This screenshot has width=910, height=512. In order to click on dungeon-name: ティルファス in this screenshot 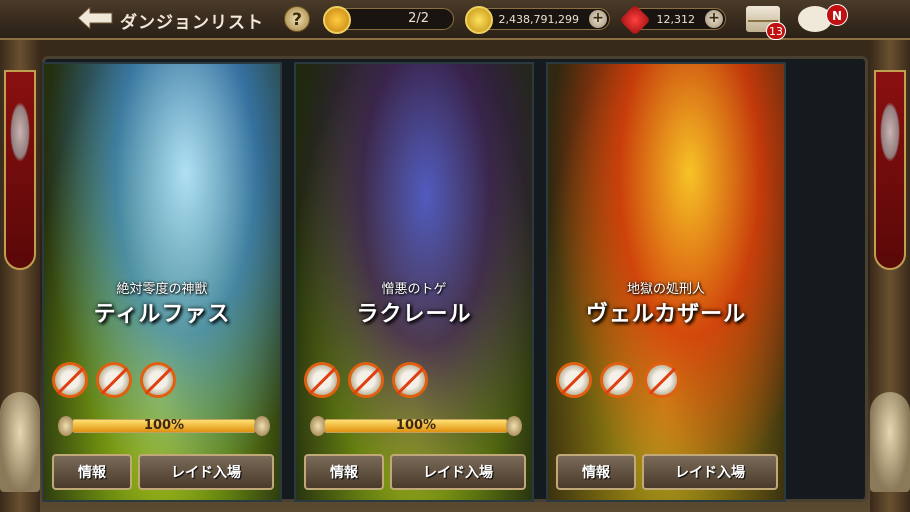, I will do `click(162, 314)`.